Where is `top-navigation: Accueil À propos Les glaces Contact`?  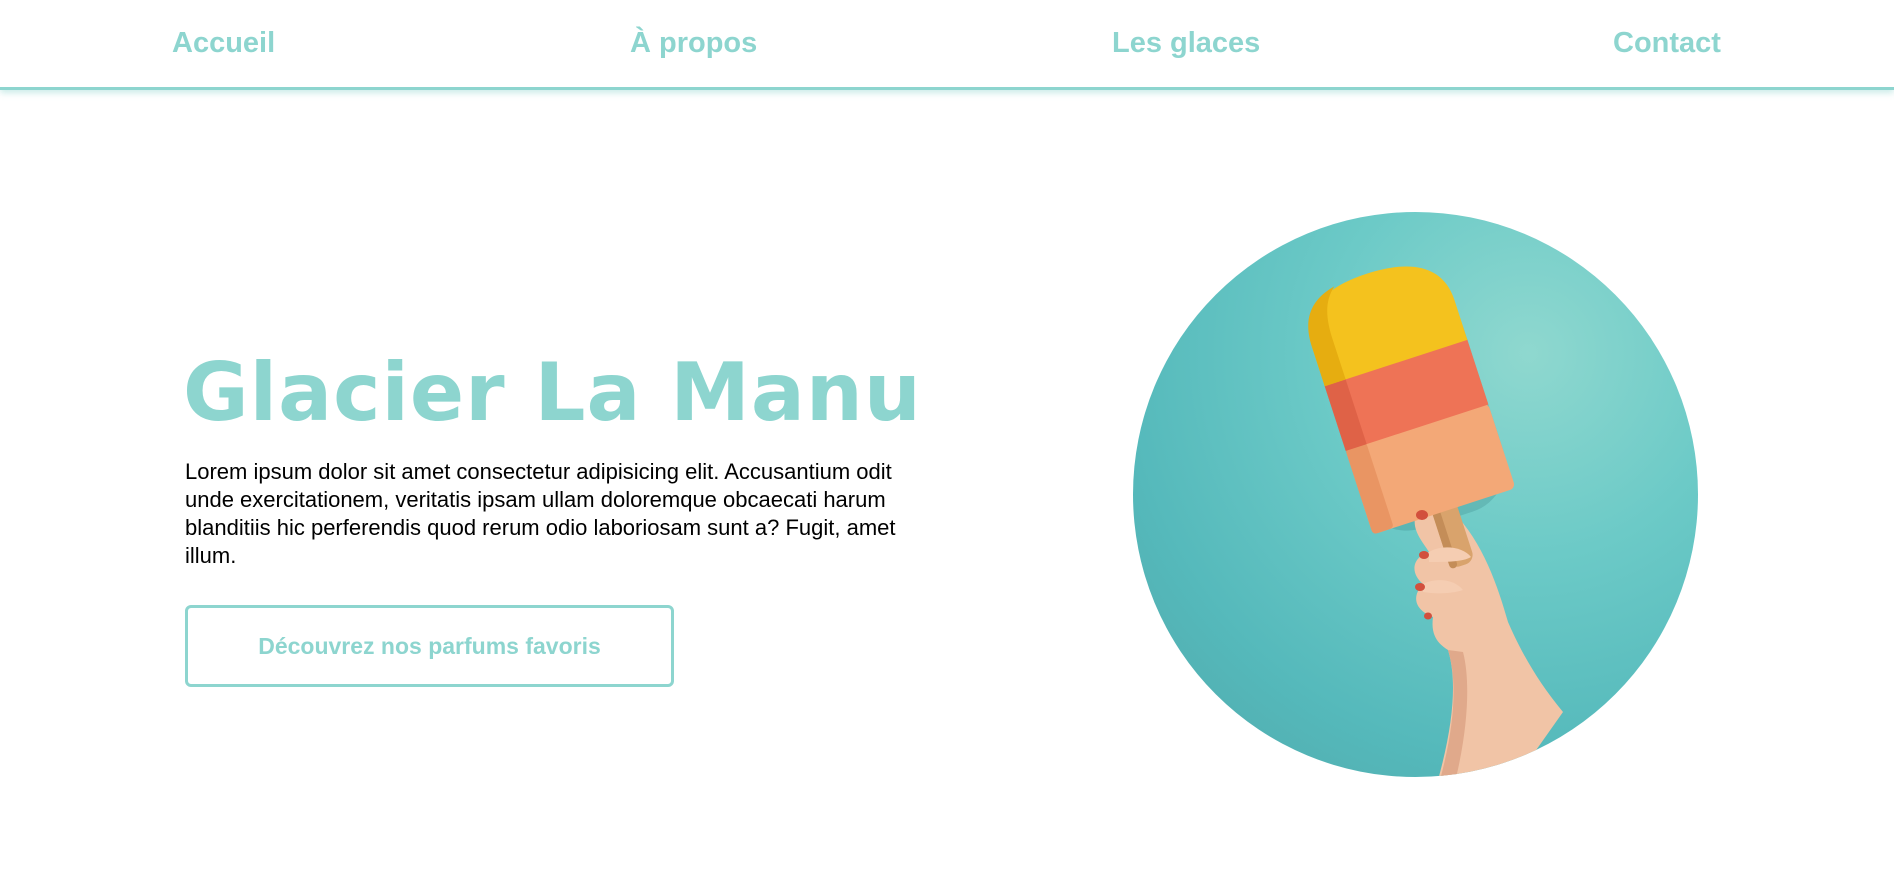
top-navigation: Accueil À propos Les glaces Contact is located at coordinates (947, 45).